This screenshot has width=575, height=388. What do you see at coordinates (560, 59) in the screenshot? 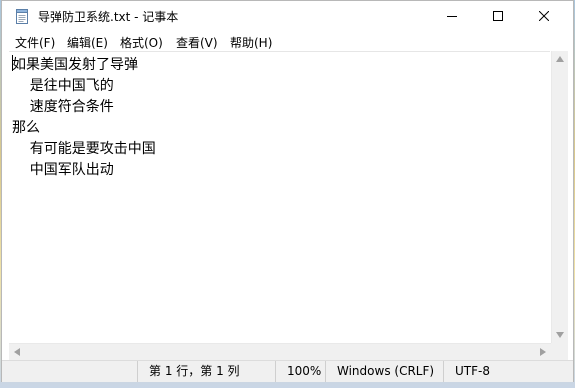
I see `scroll-up-icon` at bounding box center [560, 59].